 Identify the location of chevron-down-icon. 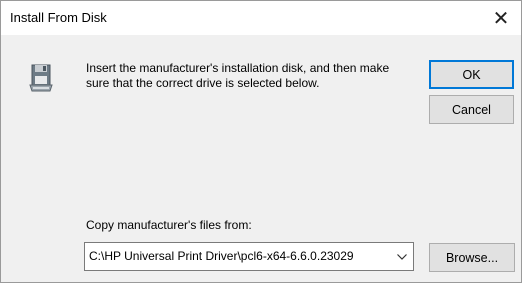
(402, 256).